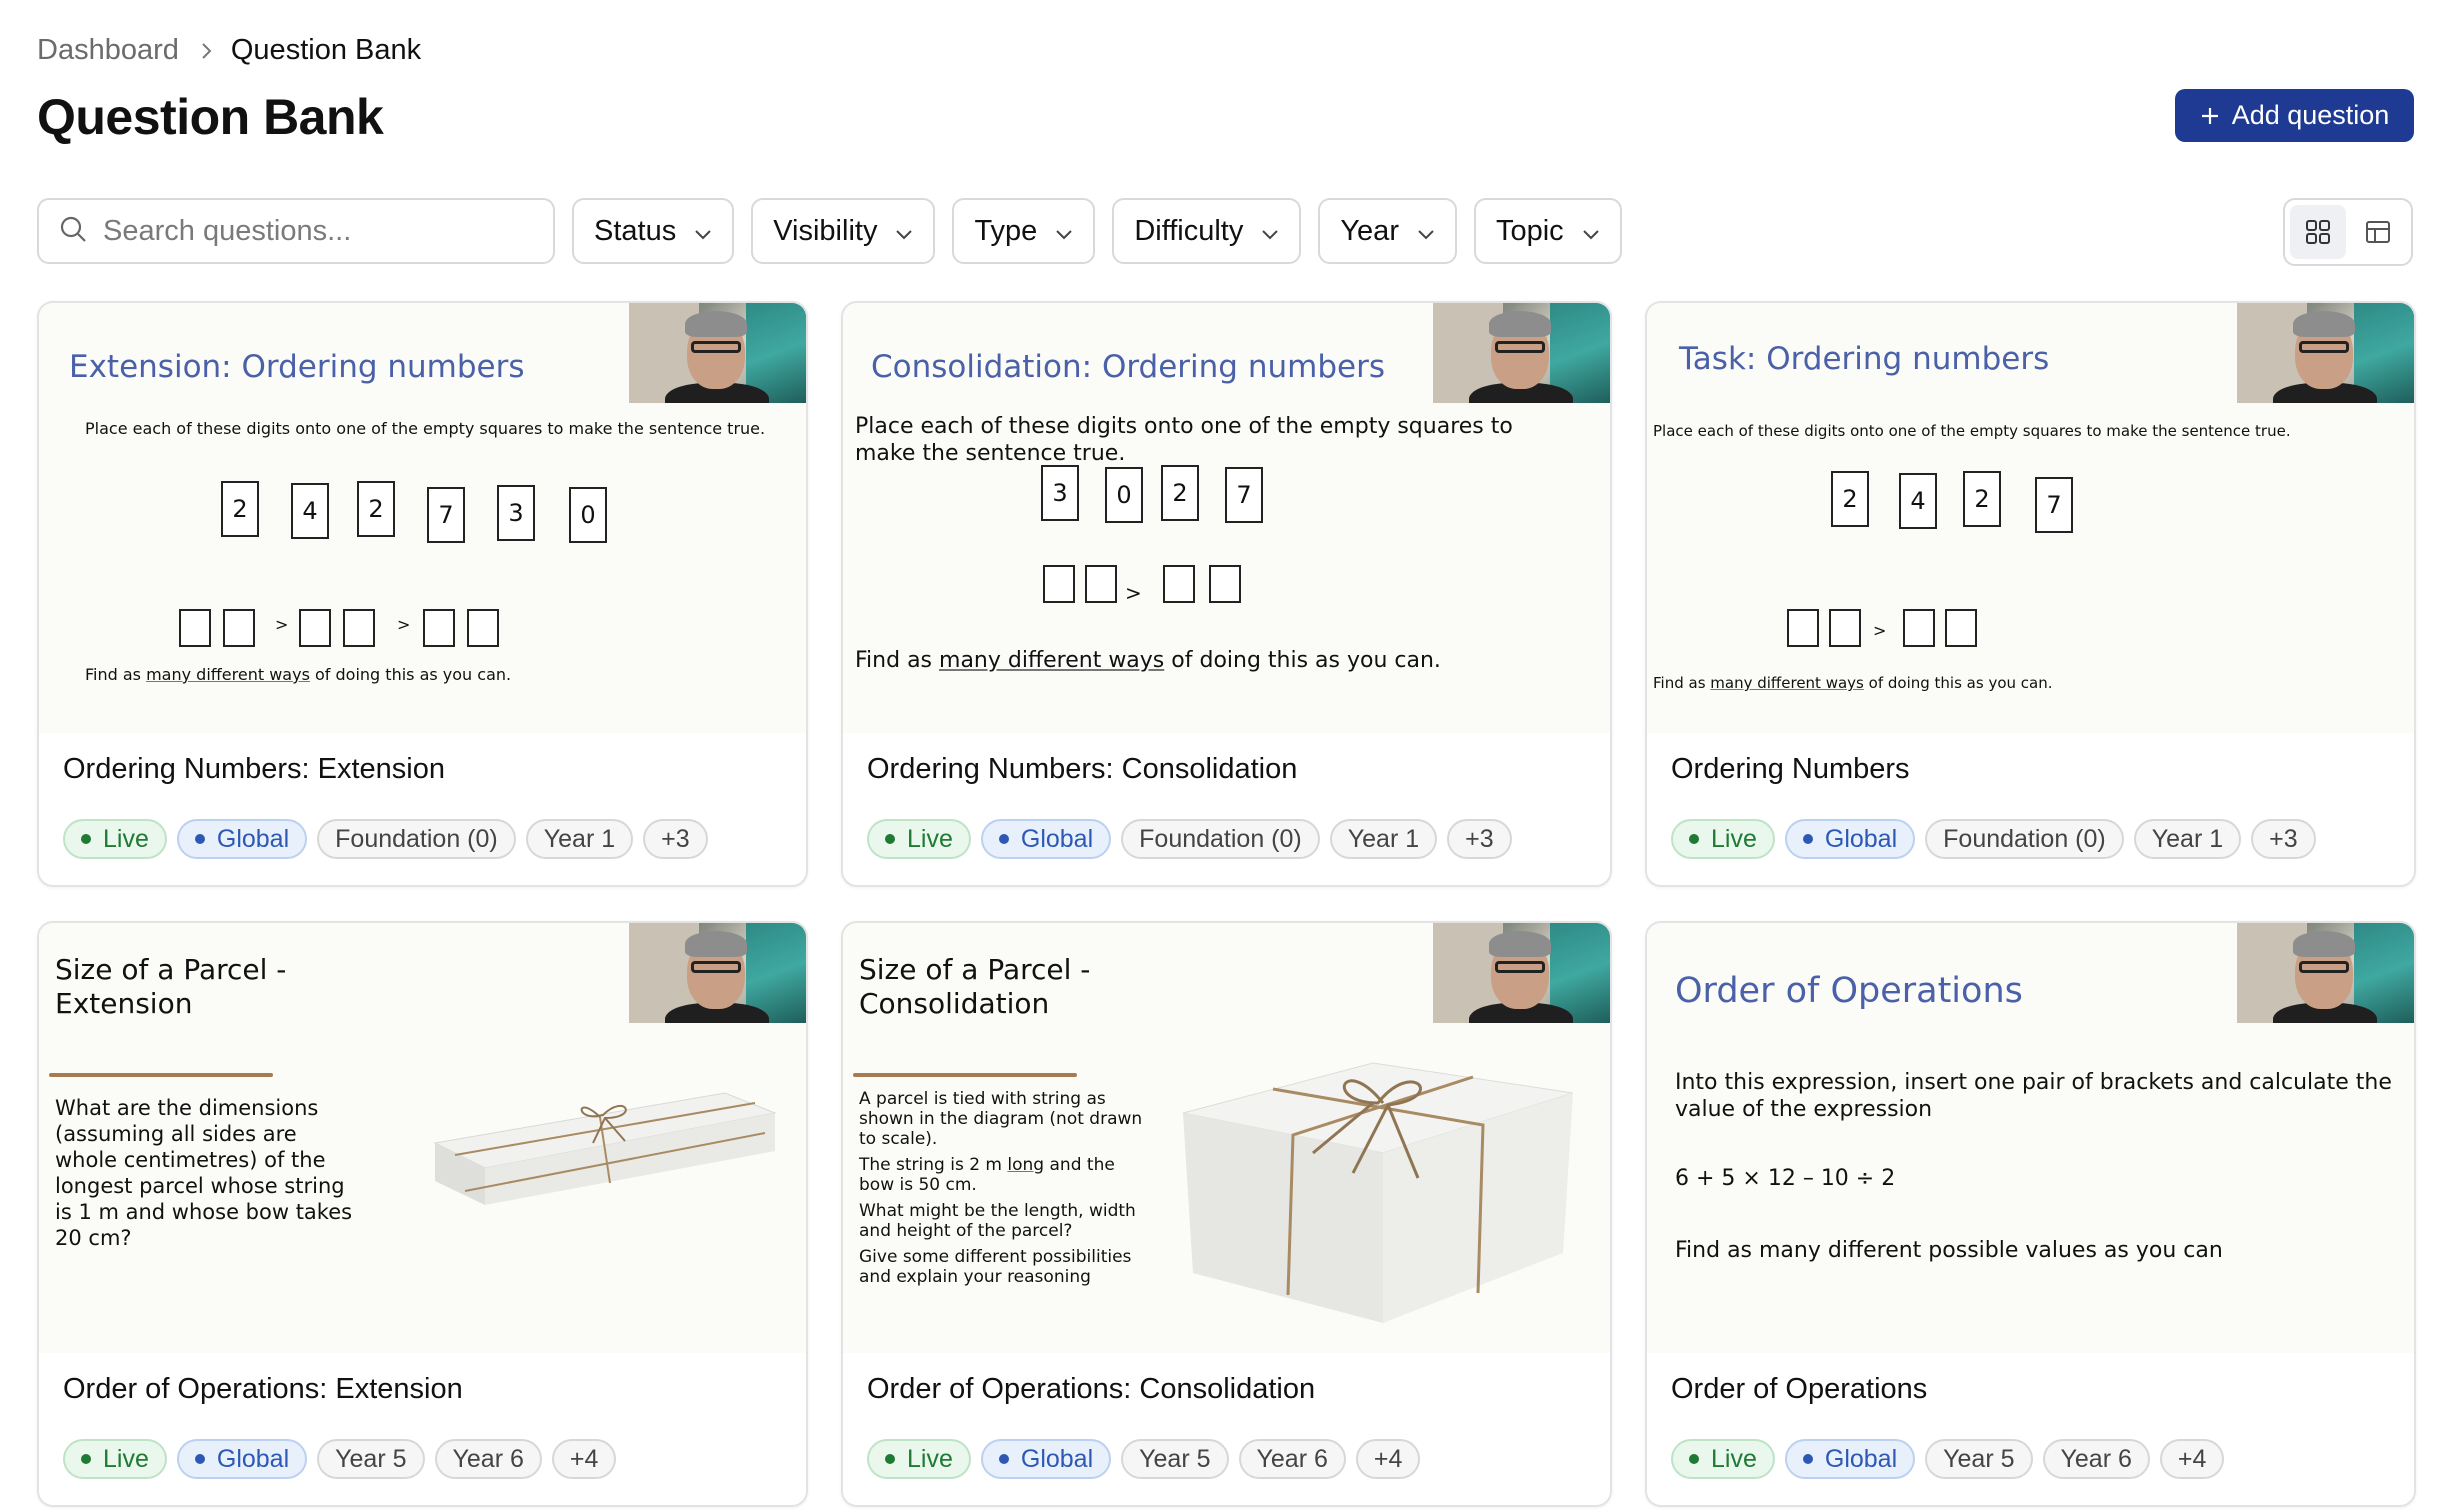 This screenshot has width=2446, height=1510. Describe the element at coordinates (2294, 115) in the screenshot. I see `add-question-button: Add question` at that location.